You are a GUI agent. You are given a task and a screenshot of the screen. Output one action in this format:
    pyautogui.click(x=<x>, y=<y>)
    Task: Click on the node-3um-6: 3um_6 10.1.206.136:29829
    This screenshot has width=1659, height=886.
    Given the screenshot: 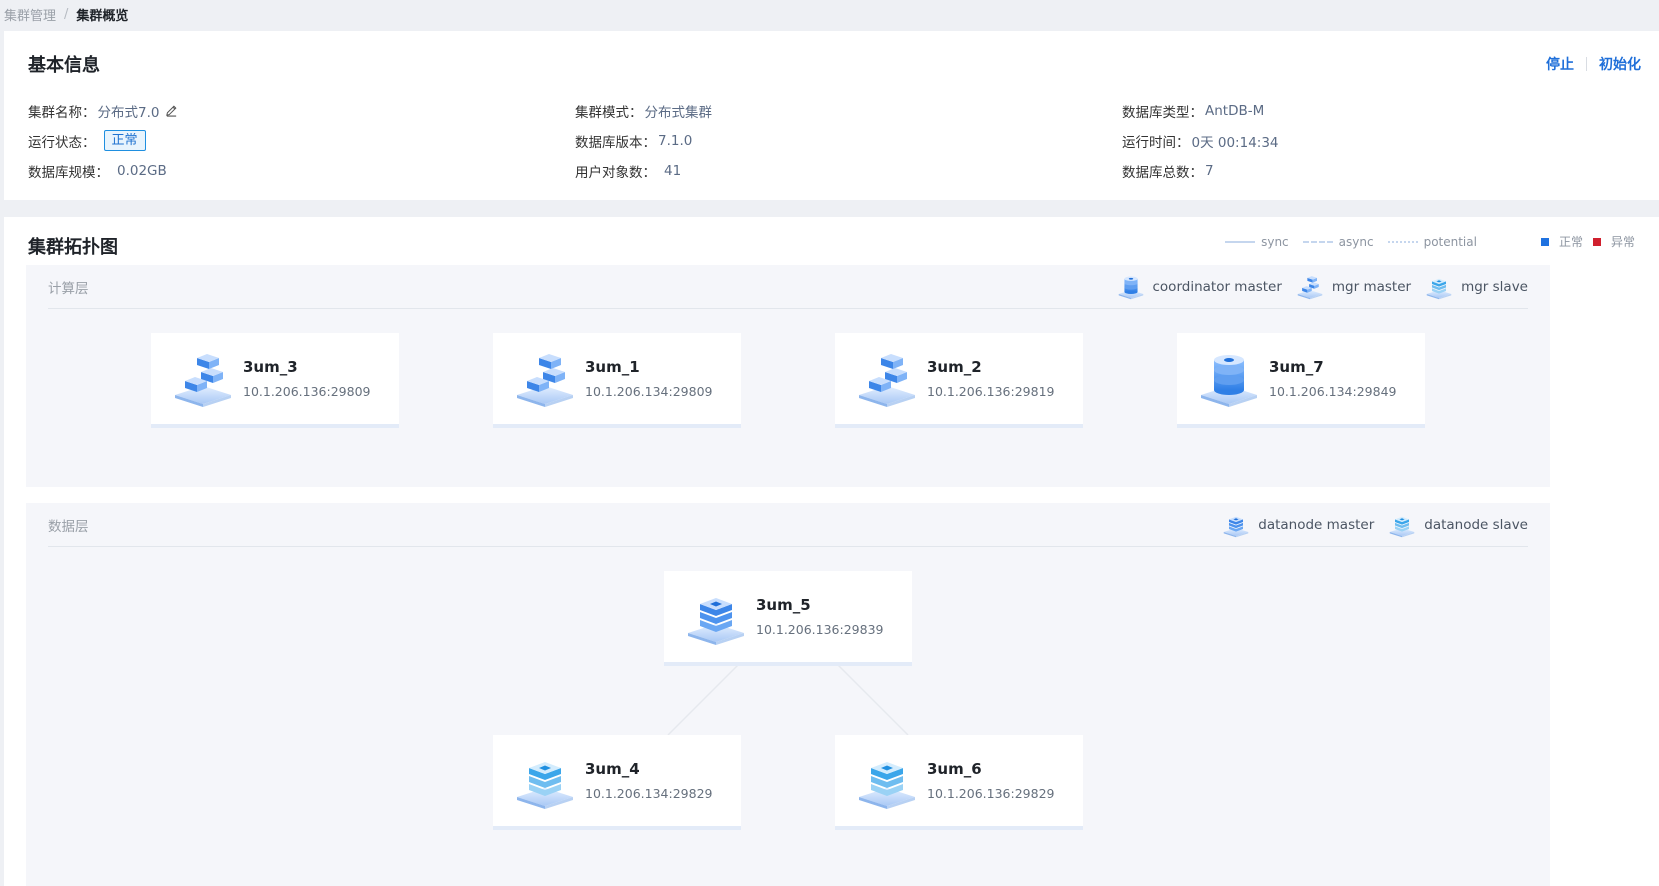 What is the action you would take?
    pyautogui.click(x=959, y=782)
    